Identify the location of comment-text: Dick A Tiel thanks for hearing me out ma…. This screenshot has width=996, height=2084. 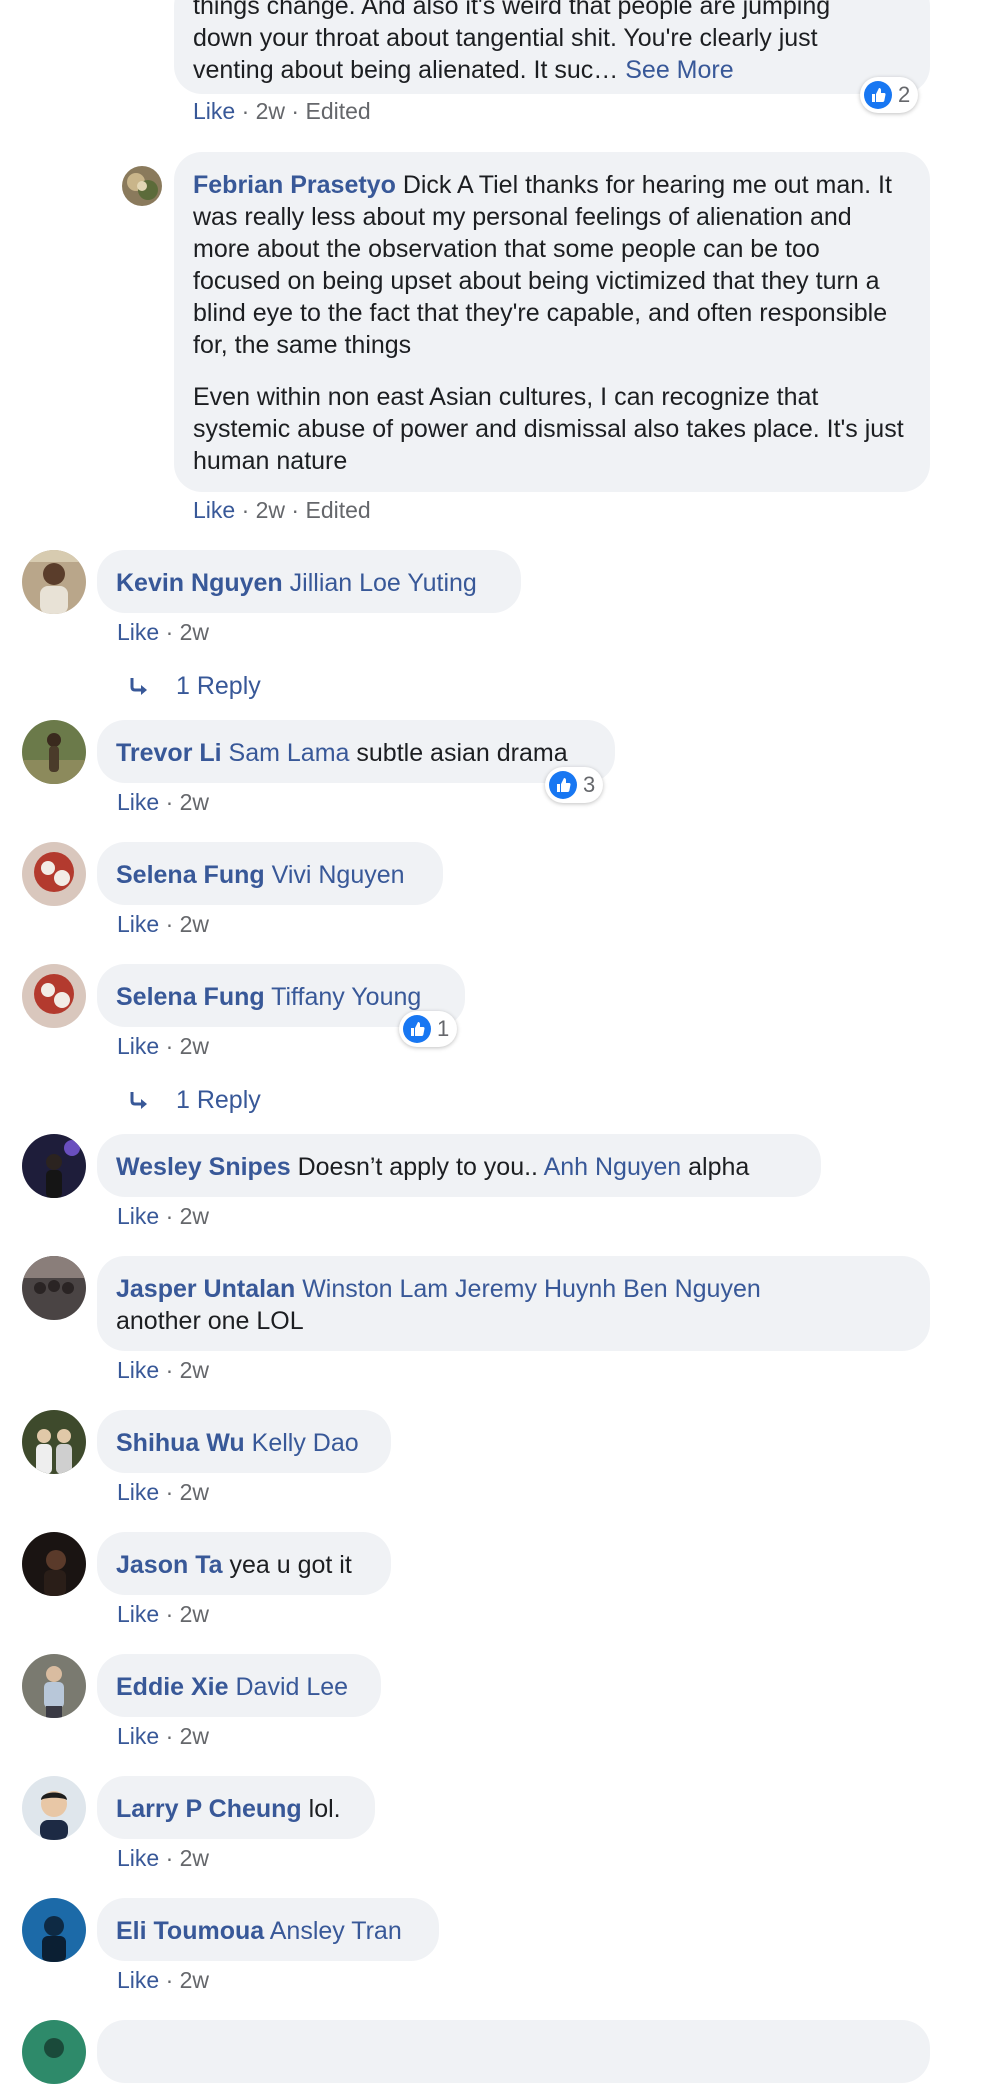
(542, 265).